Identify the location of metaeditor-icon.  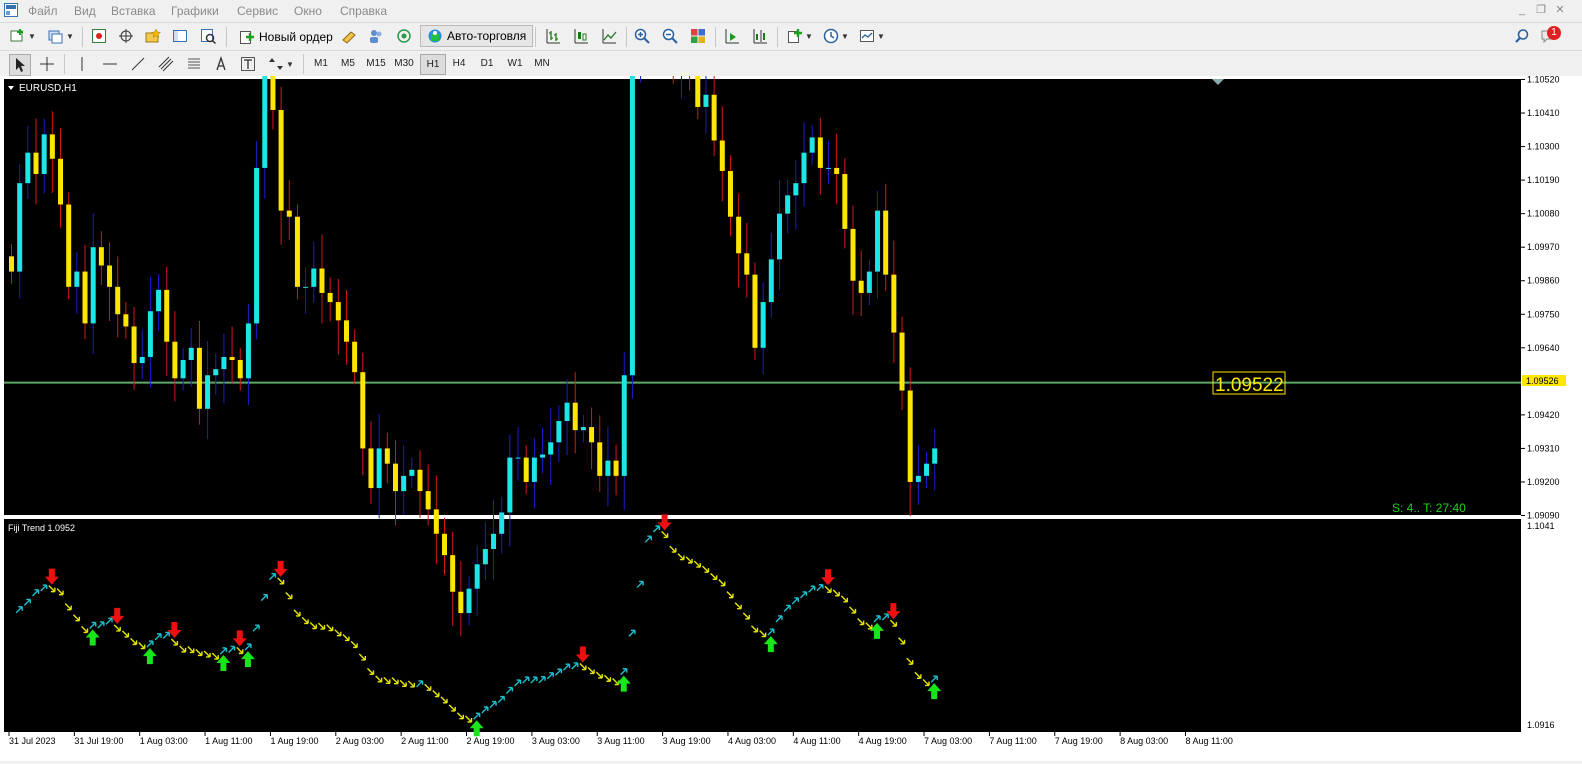
(349, 37).